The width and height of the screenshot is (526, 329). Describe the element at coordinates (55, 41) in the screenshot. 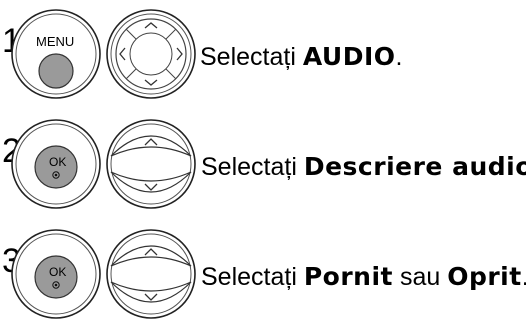

I see `menu-button-label: MENU` at that location.